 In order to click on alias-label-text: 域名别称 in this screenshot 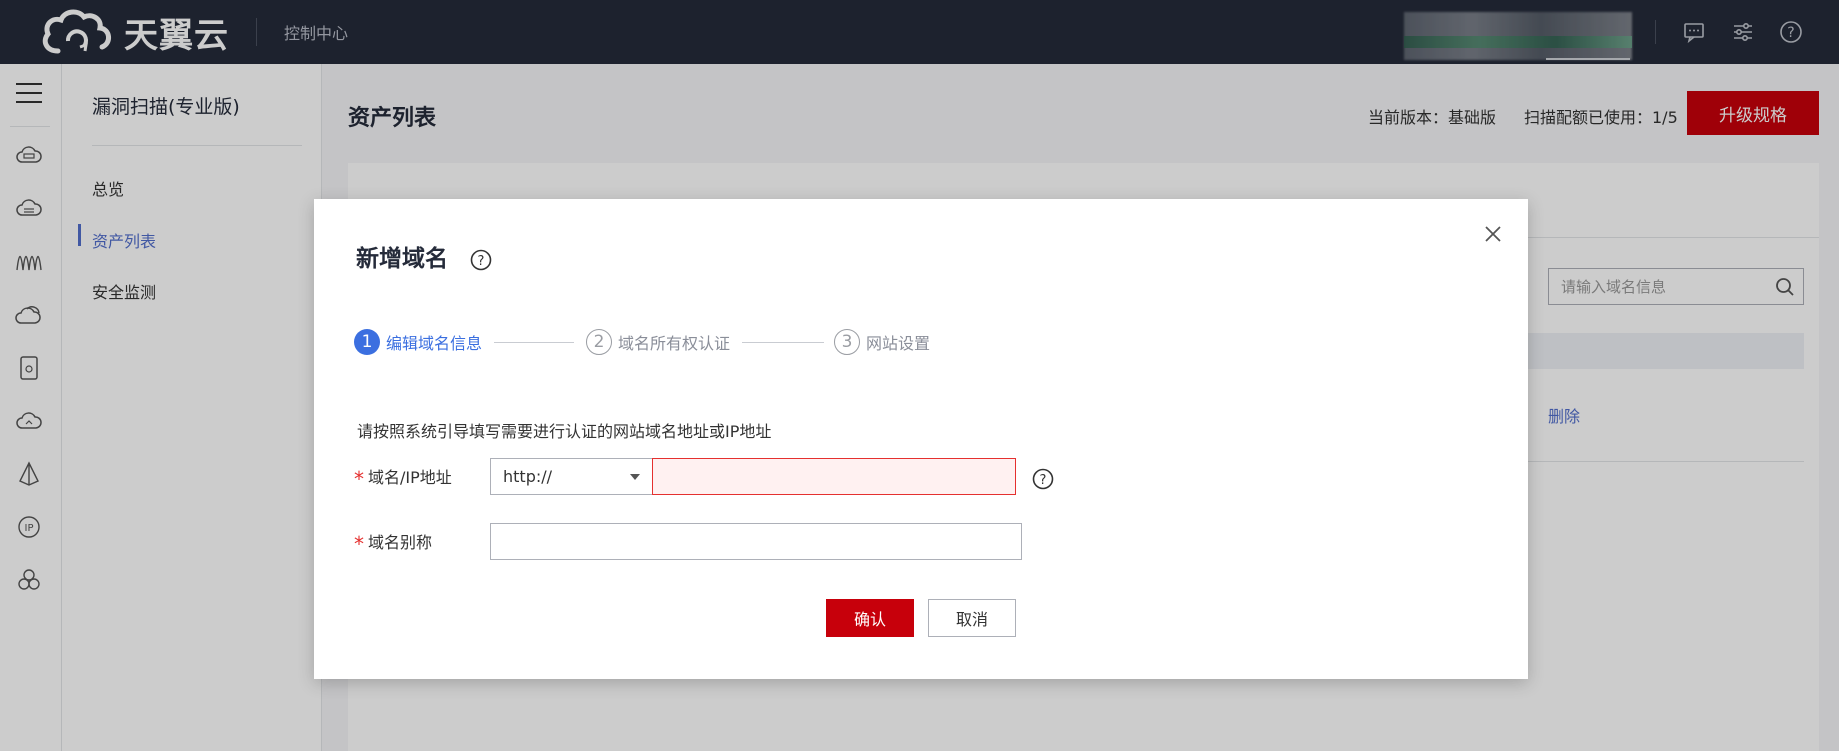, I will do `click(400, 542)`.